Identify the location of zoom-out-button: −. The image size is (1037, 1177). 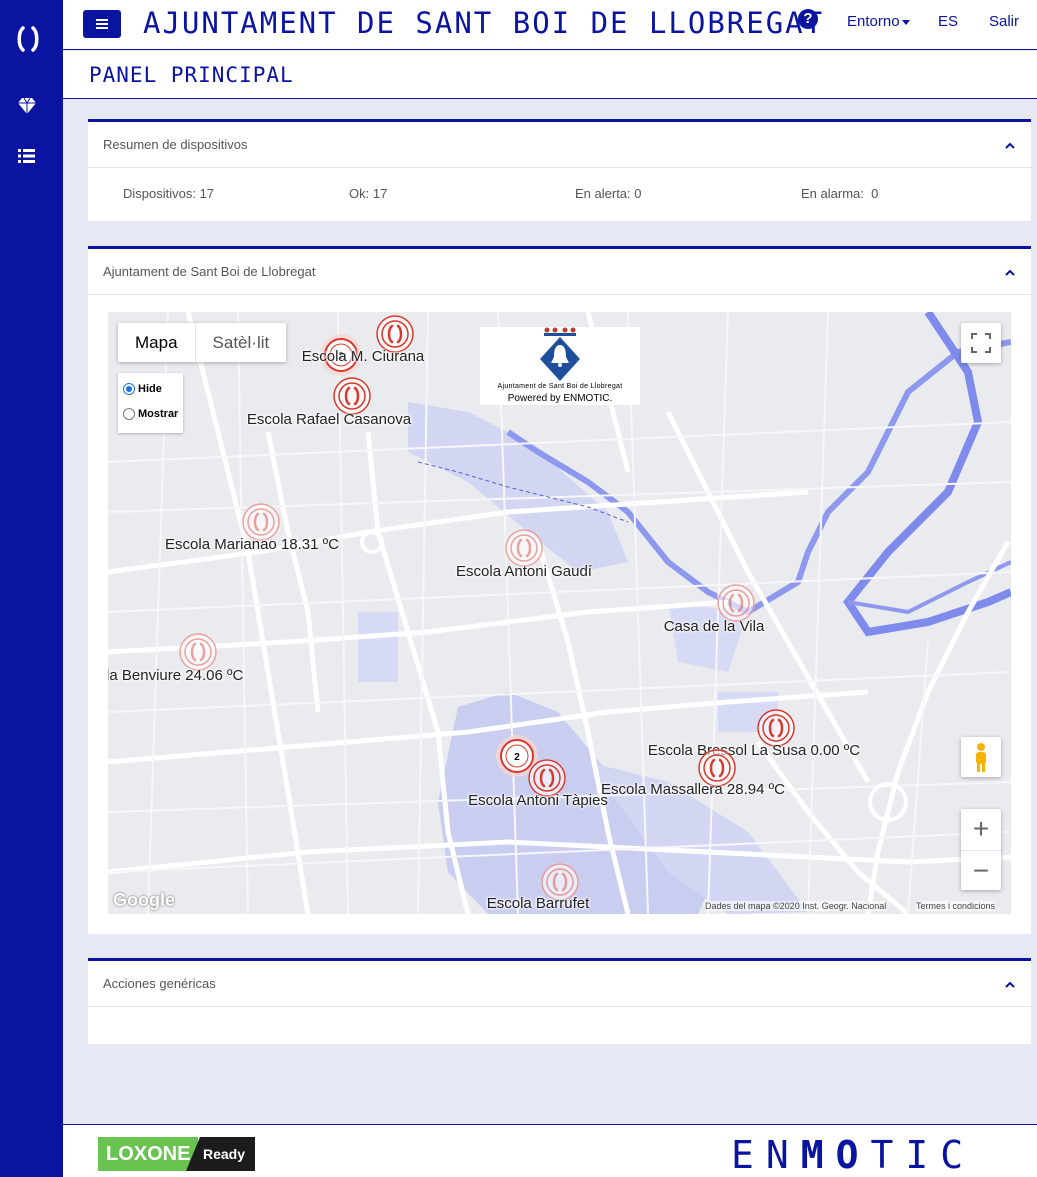
(981, 870).